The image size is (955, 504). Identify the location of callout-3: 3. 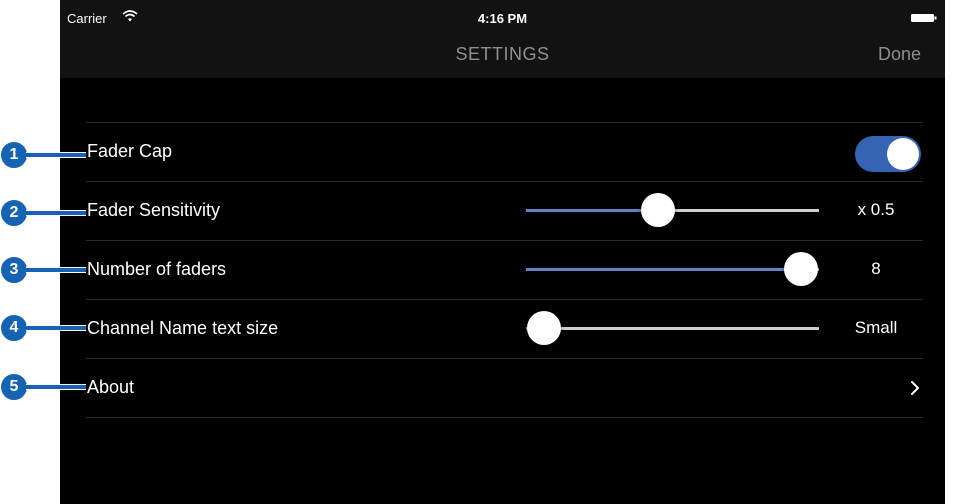
(50, 270).